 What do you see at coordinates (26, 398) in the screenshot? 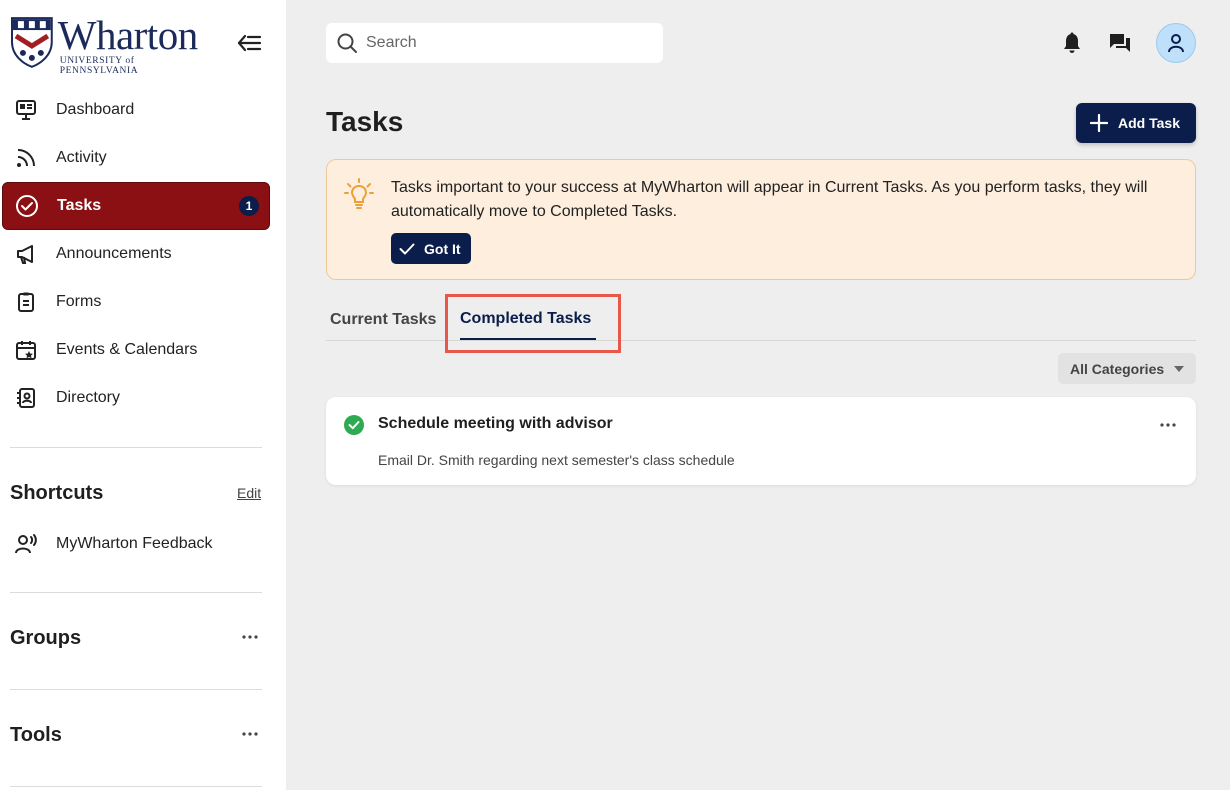
I see `contact-book-icon` at bounding box center [26, 398].